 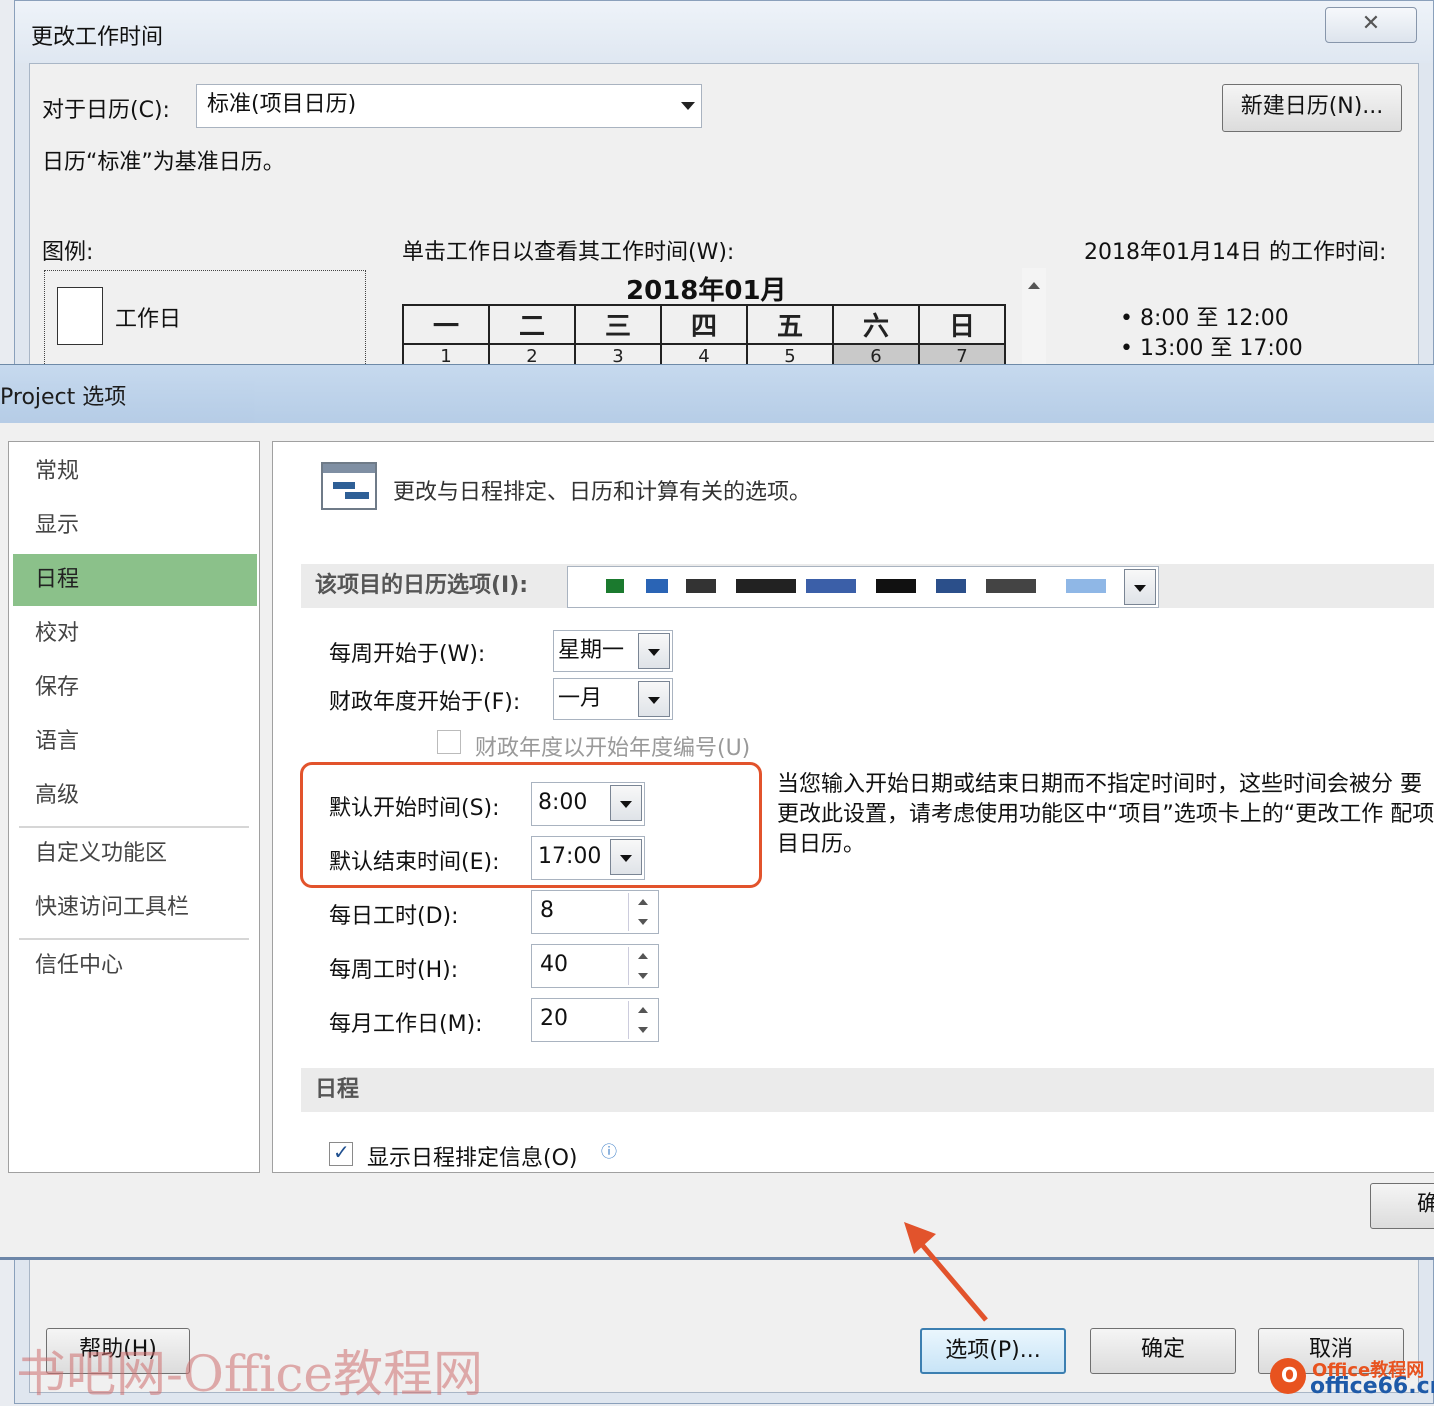 I want to click on info-icon: ⓘ, so click(x=609, y=1151).